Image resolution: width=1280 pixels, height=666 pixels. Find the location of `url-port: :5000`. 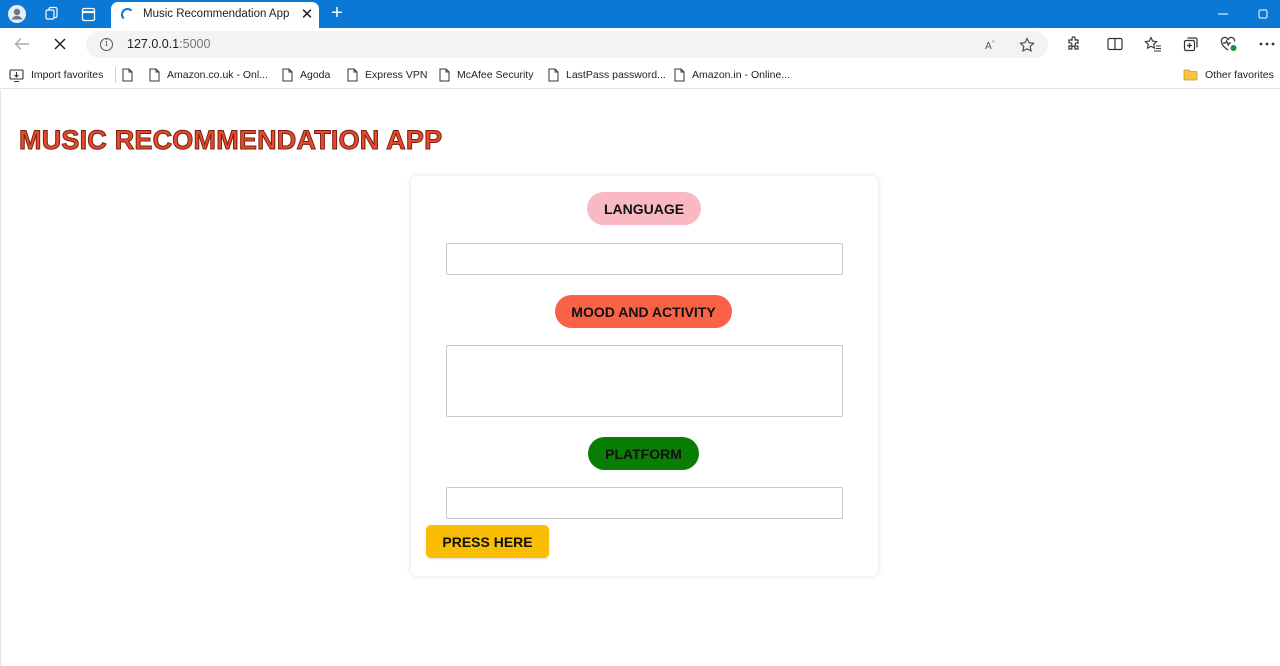

url-port: :5000 is located at coordinates (195, 44).